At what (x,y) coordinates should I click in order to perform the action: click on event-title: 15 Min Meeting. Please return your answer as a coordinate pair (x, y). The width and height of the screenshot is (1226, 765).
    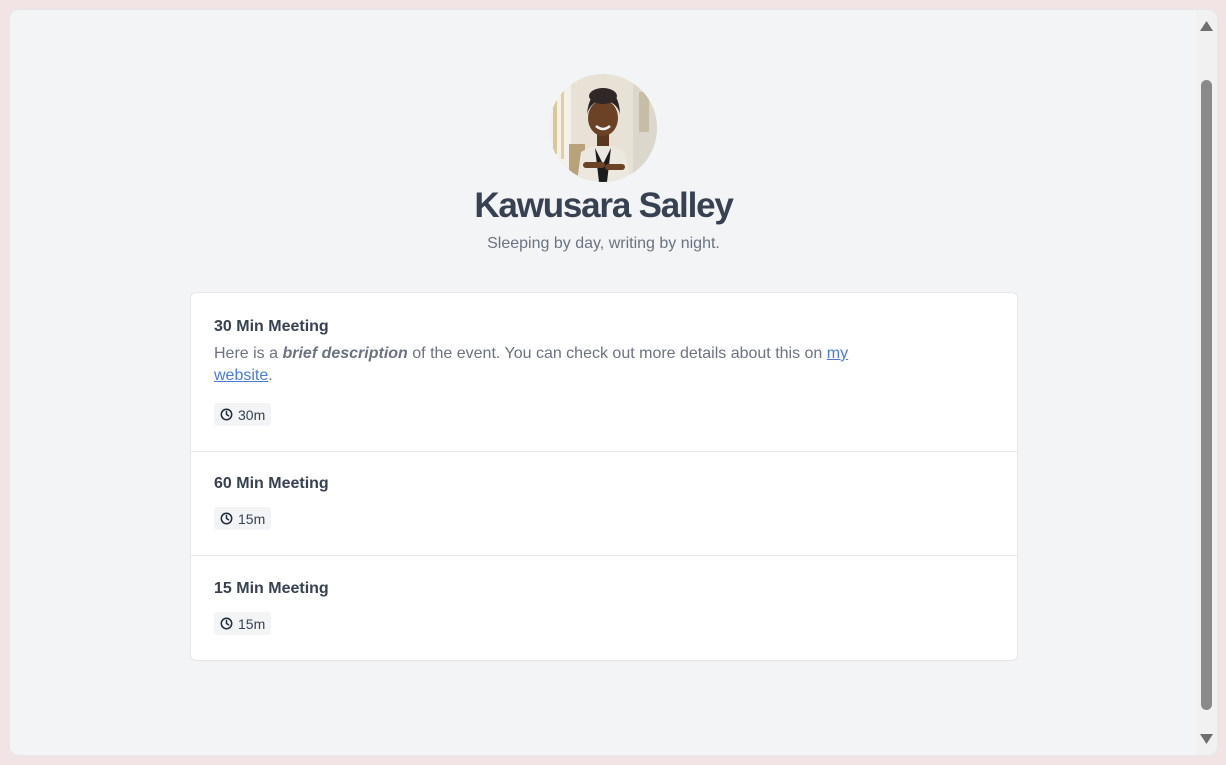
    Looking at the image, I should click on (271, 588).